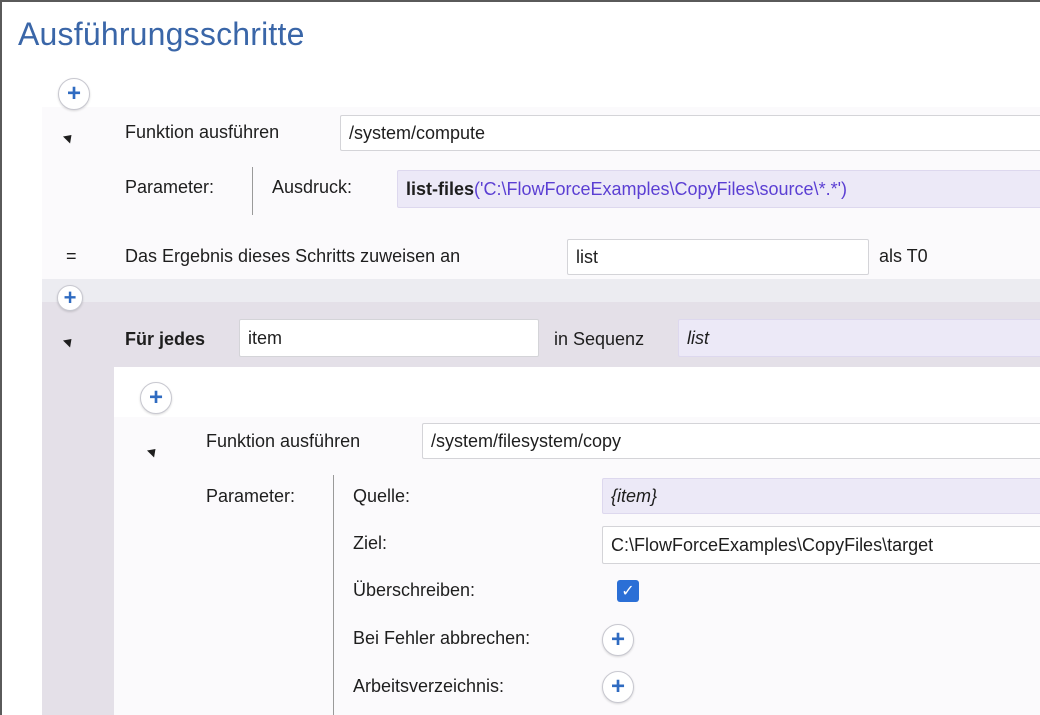  Describe the element at coordinates (251, 496) in the screenshot. I see `step2-params-label: Parameter:` at that location.